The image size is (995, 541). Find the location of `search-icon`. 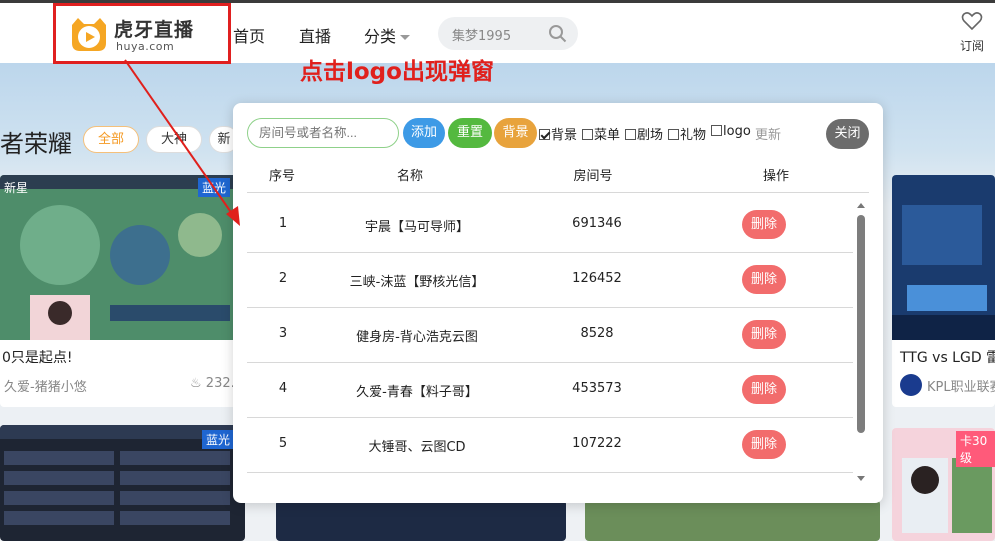

search-icon is located at coordinates (558, 34).